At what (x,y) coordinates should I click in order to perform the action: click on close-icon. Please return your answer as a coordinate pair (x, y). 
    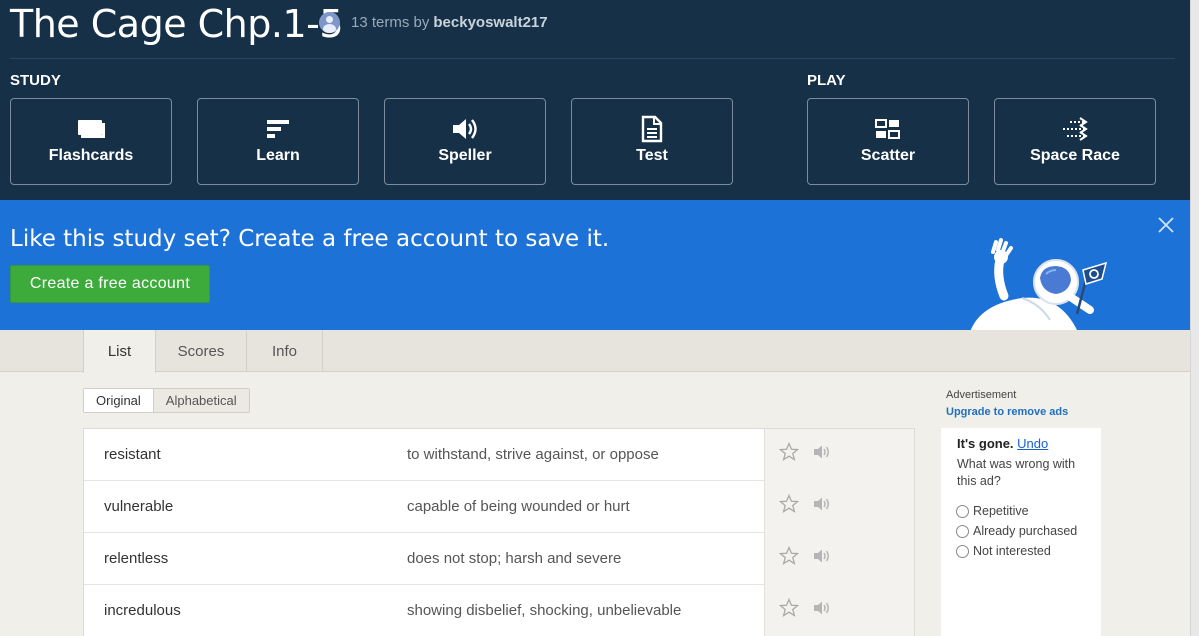
    Looking at the image, I should click on (1166, 225).